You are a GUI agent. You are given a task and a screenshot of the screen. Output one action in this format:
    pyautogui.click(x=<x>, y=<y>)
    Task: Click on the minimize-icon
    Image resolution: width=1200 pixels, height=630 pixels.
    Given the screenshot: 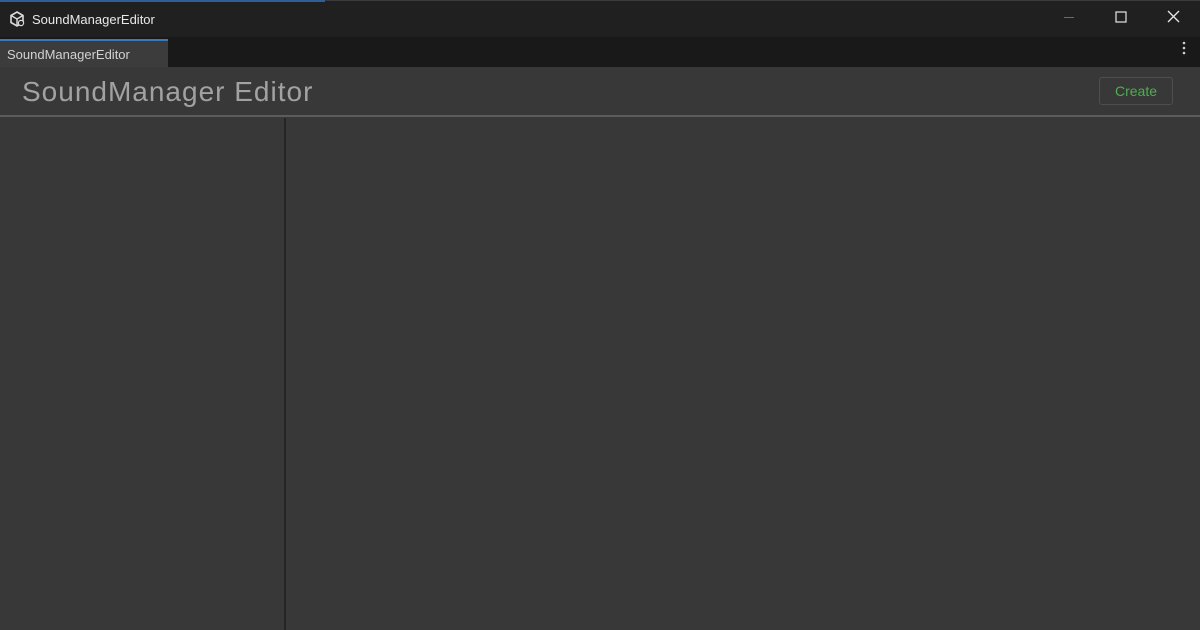 What is the action you would take?
    pyautogui.click(x=1069, y=19)
    